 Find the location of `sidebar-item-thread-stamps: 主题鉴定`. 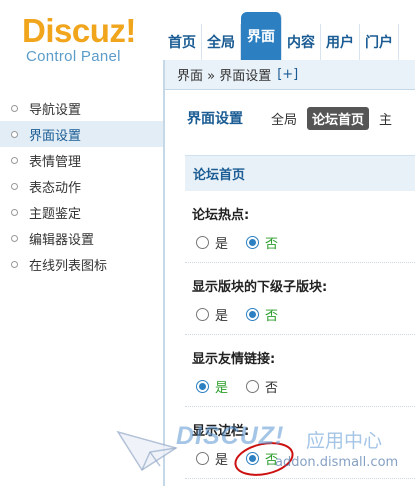

sidebar-item-thread-stamps: 主题鉴定 is located at coordinates (81, 212).